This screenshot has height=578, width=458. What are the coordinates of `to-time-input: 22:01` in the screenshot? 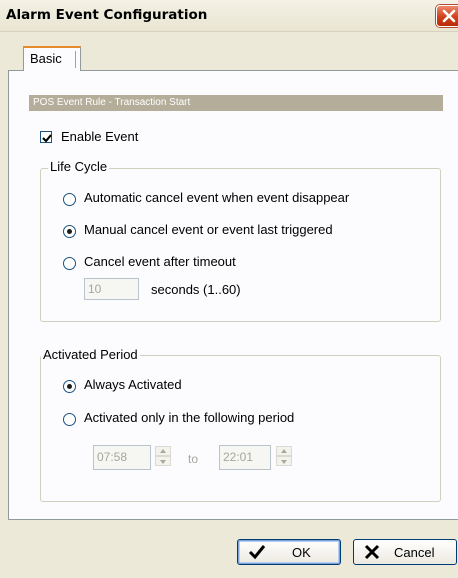 It's located at (245, 457).